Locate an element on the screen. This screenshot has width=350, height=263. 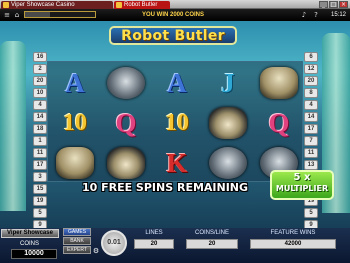
help-icon: ? is located at coordinates (316, 15).